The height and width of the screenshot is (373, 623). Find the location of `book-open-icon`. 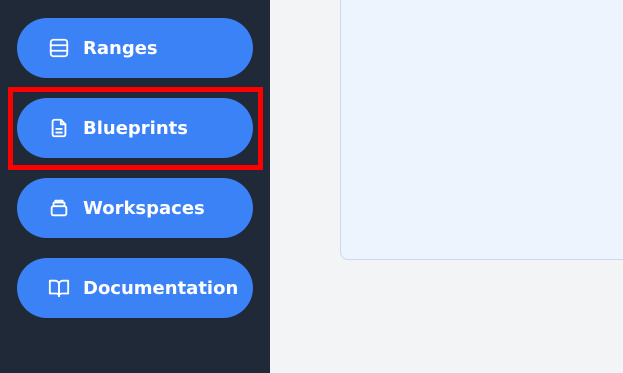

book-open-icon is located at coordinates (59, 288).